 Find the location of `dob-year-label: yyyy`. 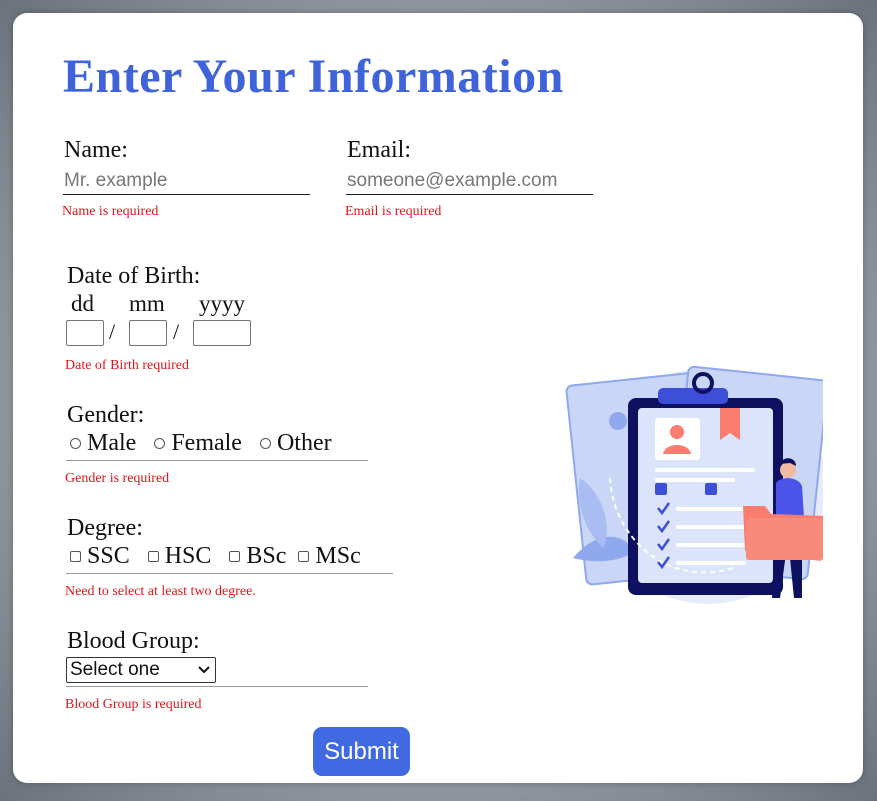

dob-year-label: yyyy is located at coordinates (222, 303).